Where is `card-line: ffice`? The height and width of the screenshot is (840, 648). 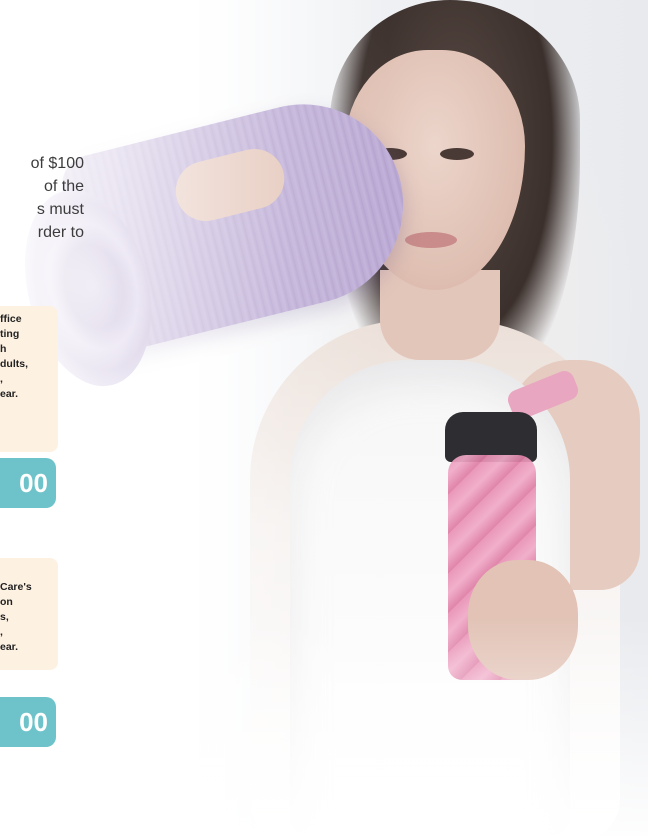
card-line: ffice is located at coordinates (11, 319).